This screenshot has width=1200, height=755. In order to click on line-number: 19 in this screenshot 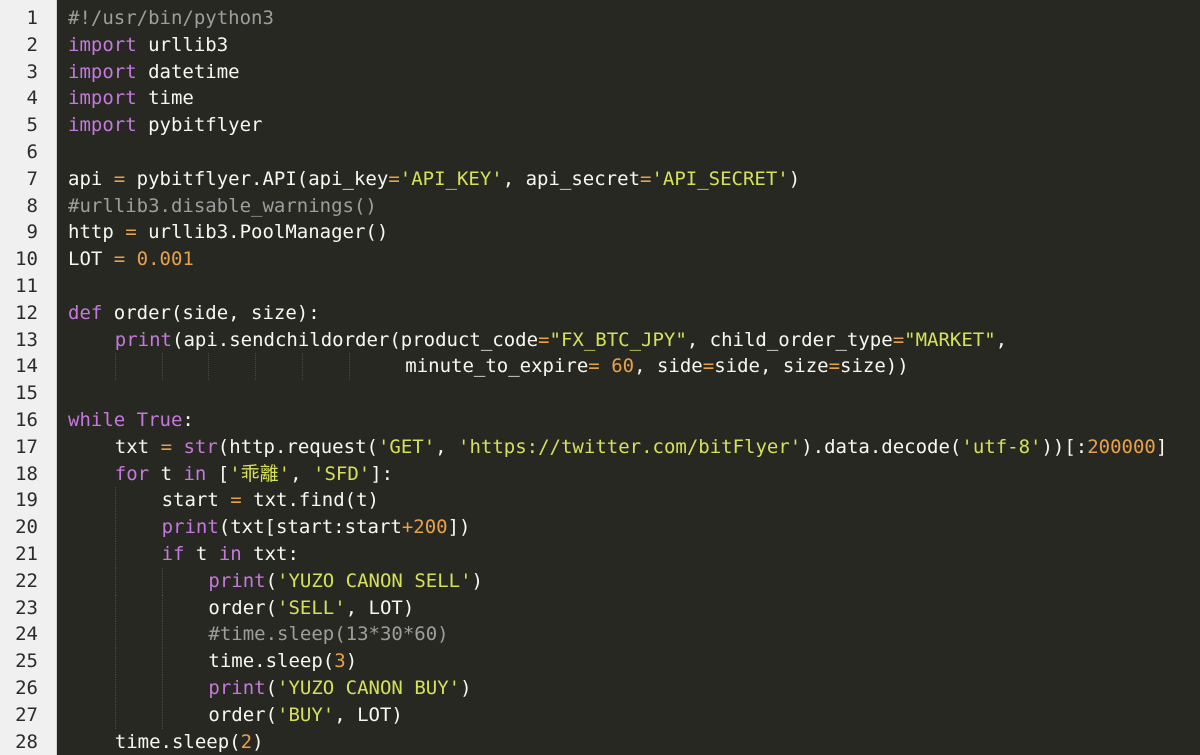, I will do `click(26, 500)`.